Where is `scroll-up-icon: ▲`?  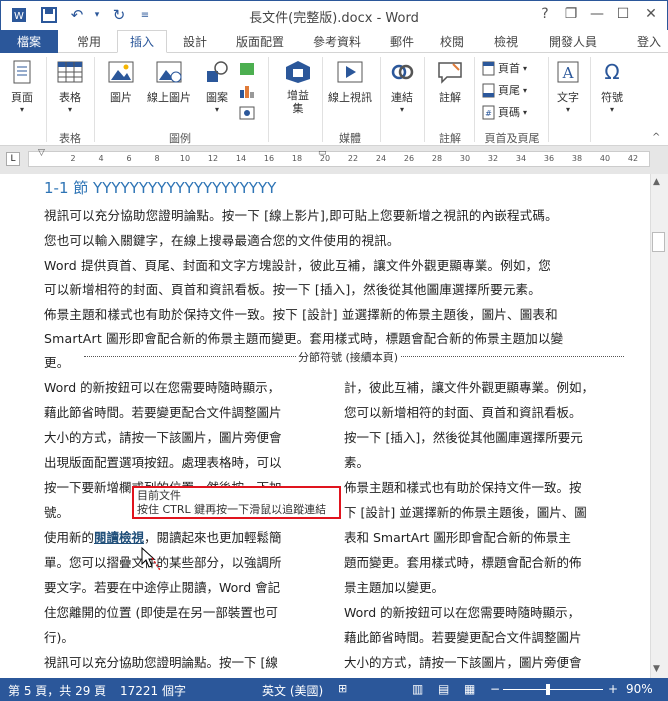
scroll-up-icon: ▲ is located at coordinates (656, 182).